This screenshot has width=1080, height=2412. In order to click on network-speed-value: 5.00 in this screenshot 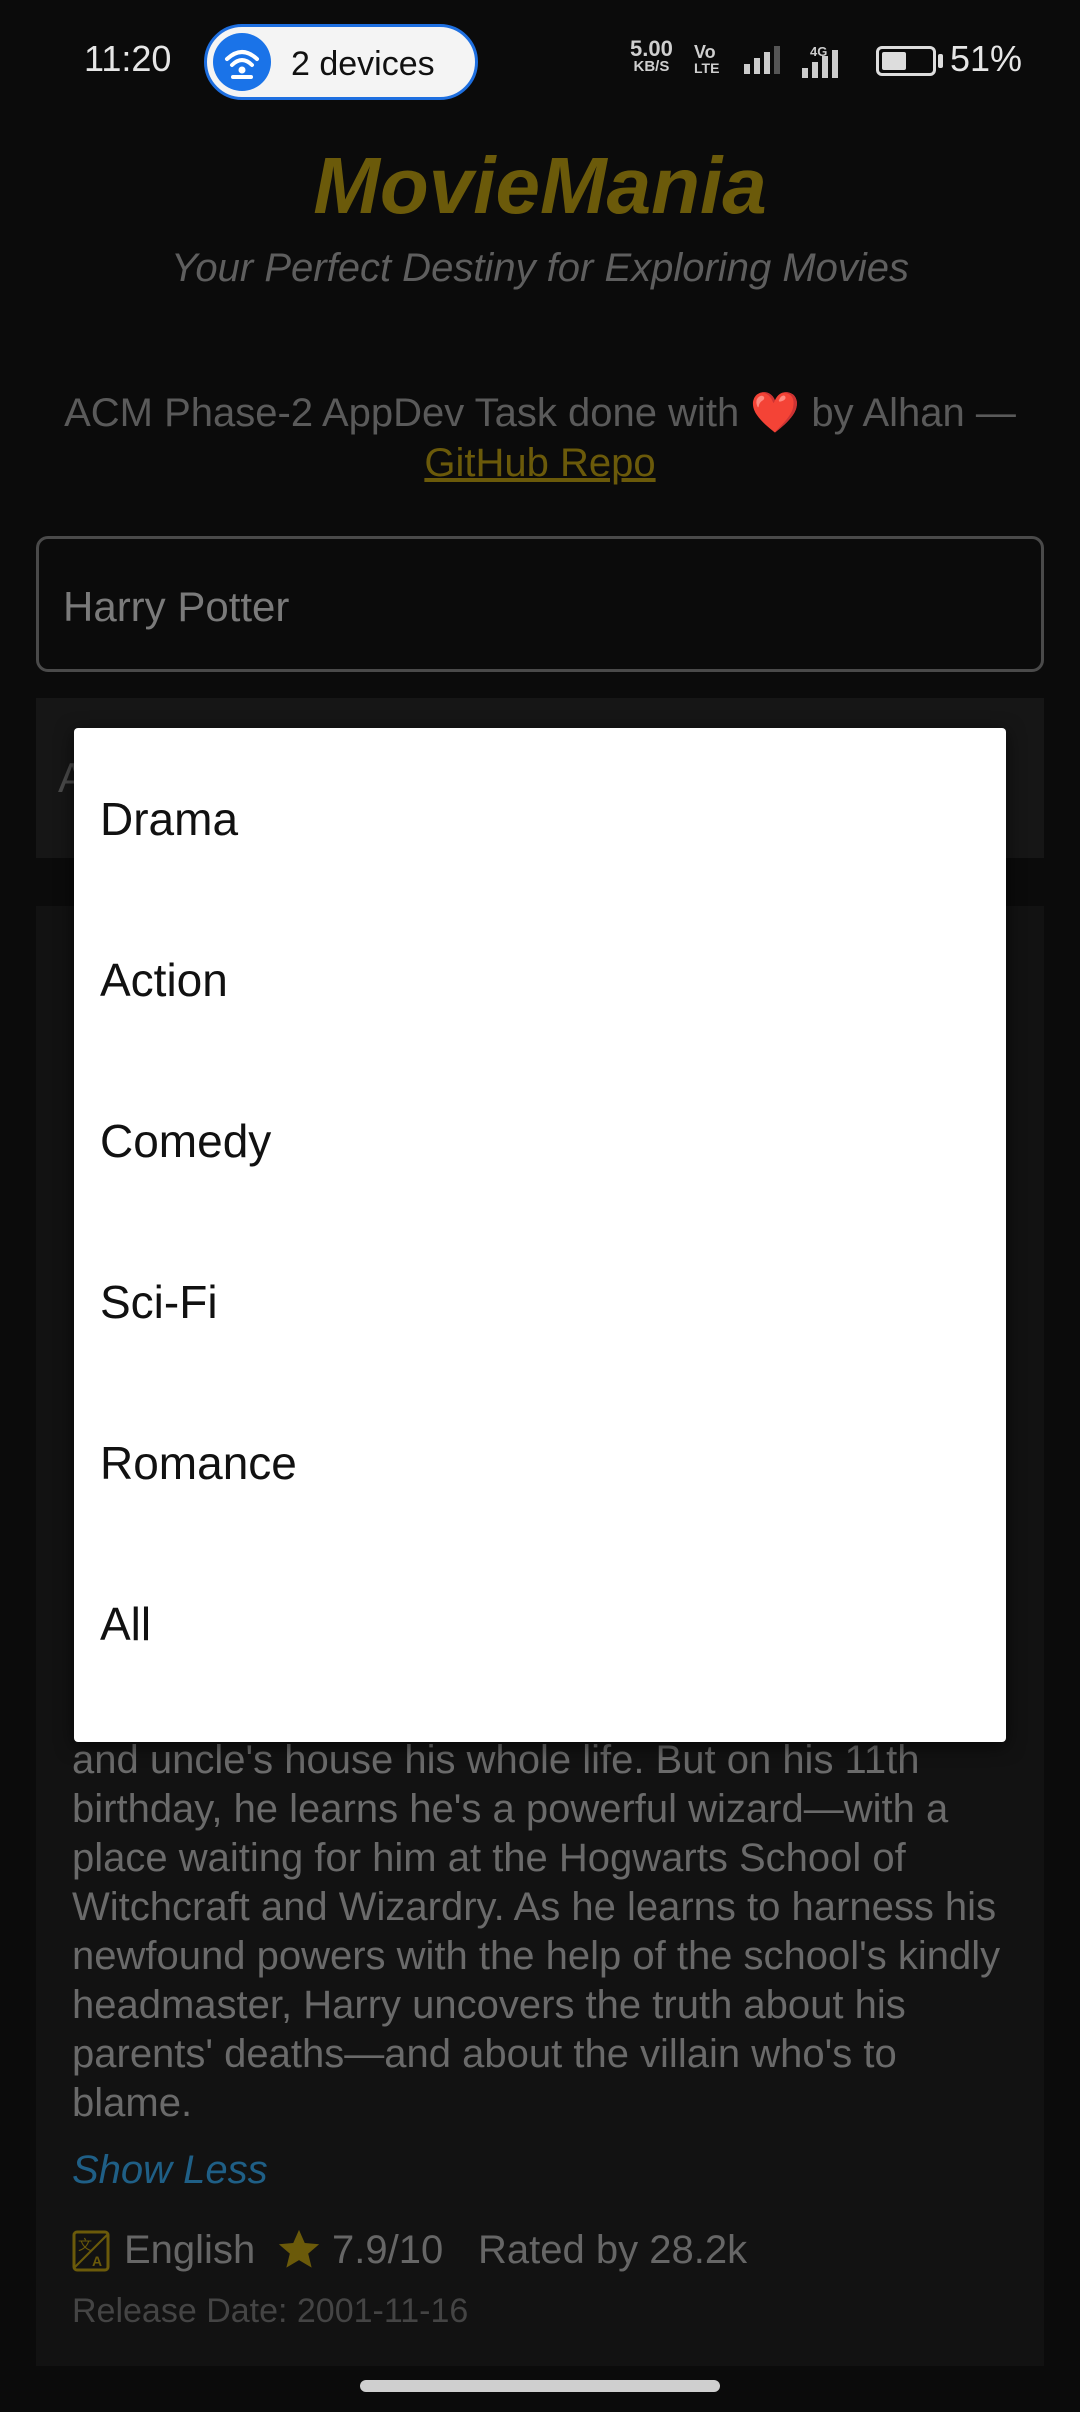, I will do `click(651, 48)`.